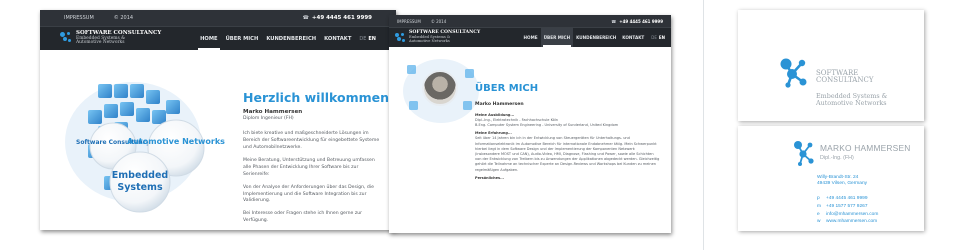 This screenshot has width=968, height=250. Describe the element at coordinates (140, 175) in the screenshot. I see `bubble-embedded-label-1: Embedded` at that location.